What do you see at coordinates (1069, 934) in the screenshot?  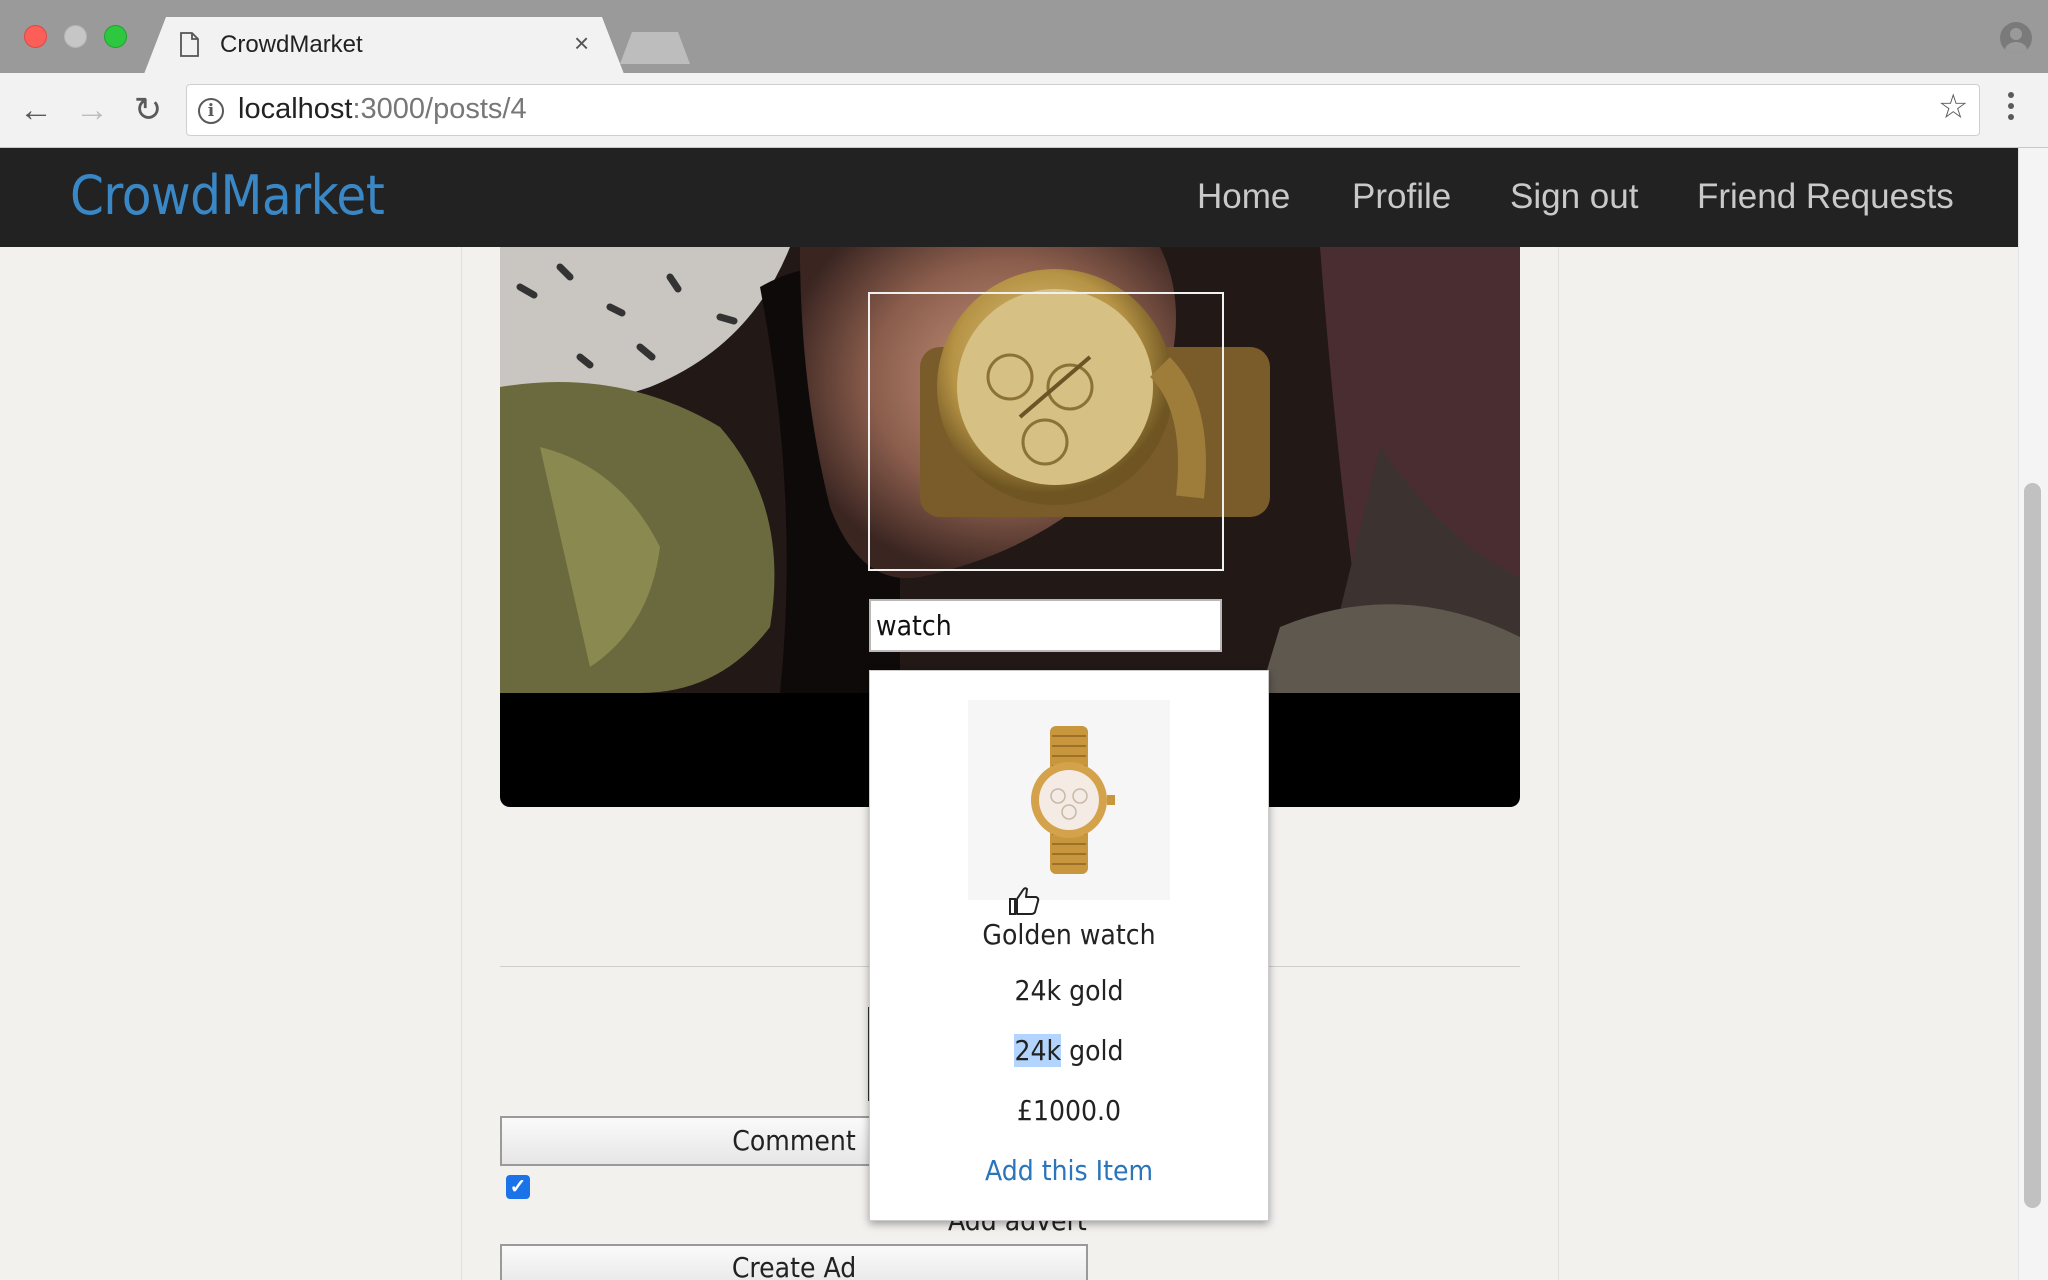 I see `item-name: Golden watch` at bounding box center [1069, 934].